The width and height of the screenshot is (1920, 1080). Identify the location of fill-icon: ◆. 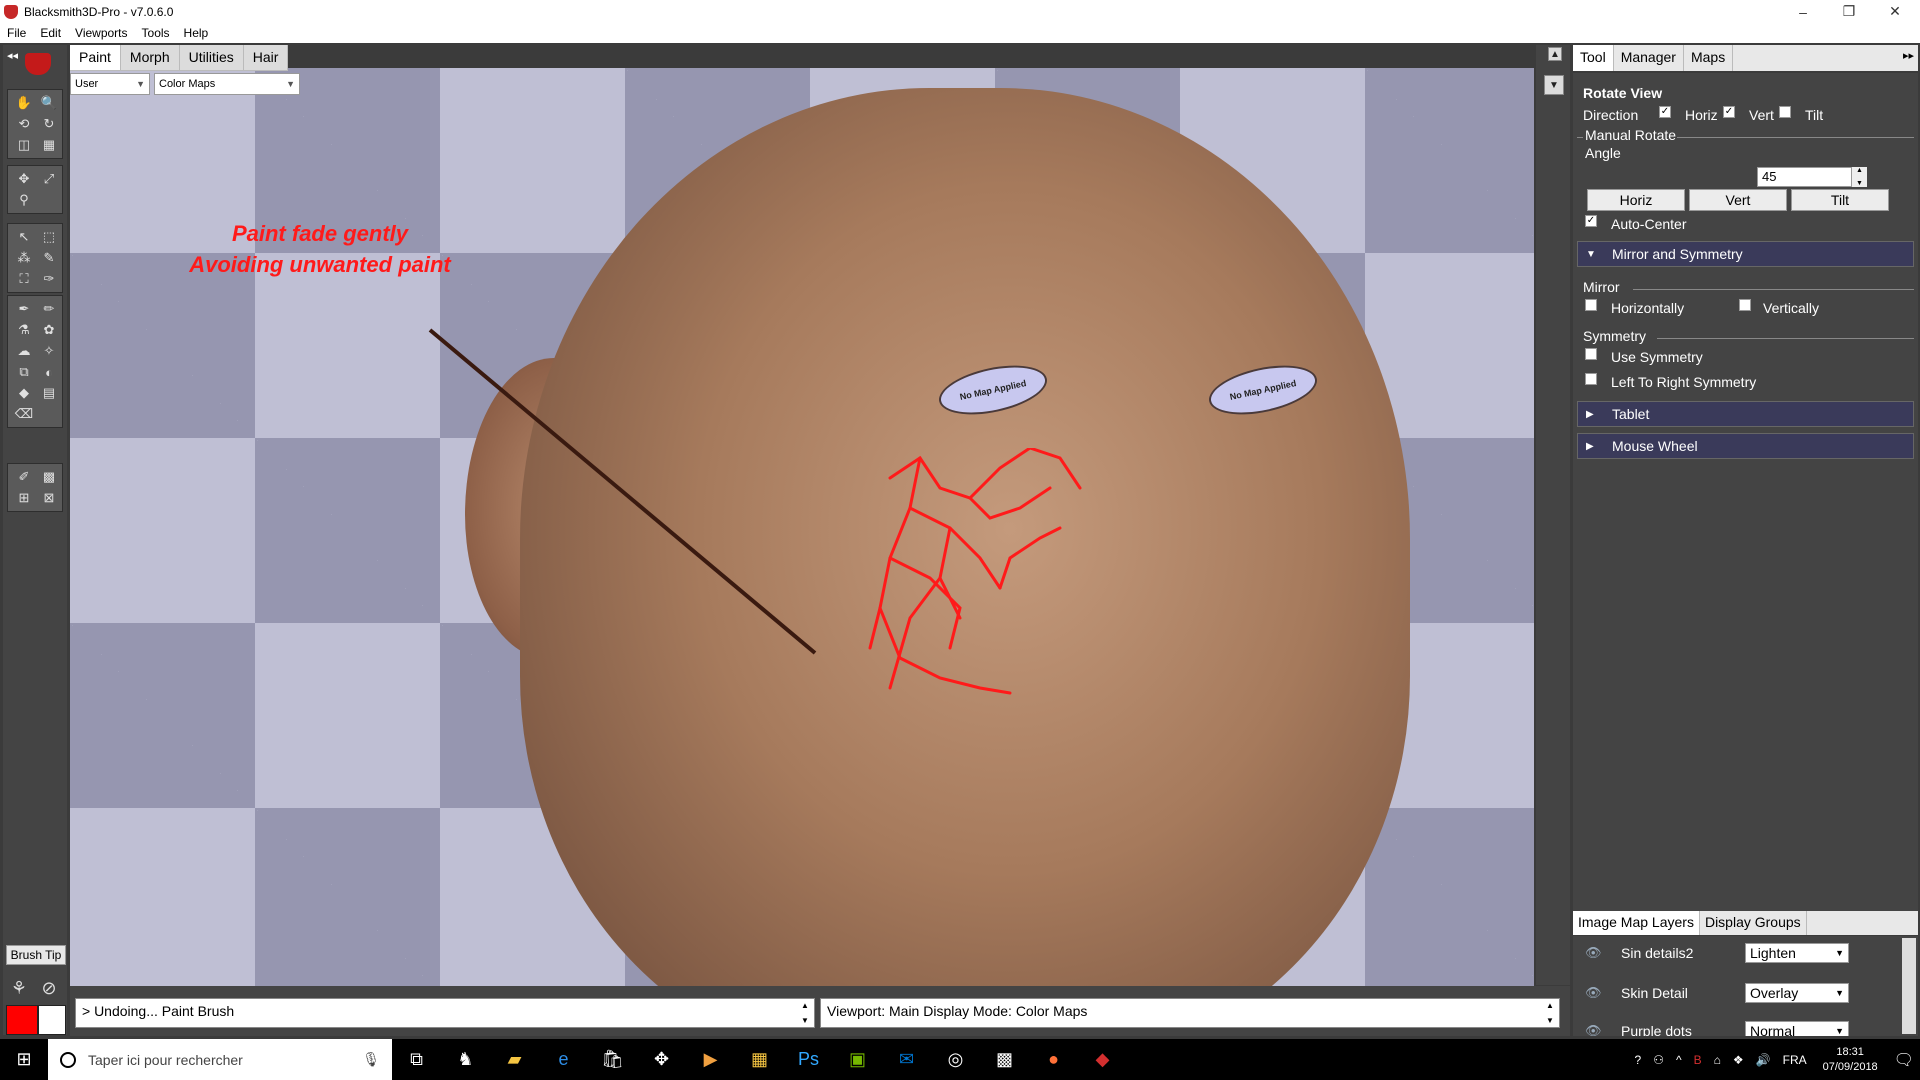
(24, 393).